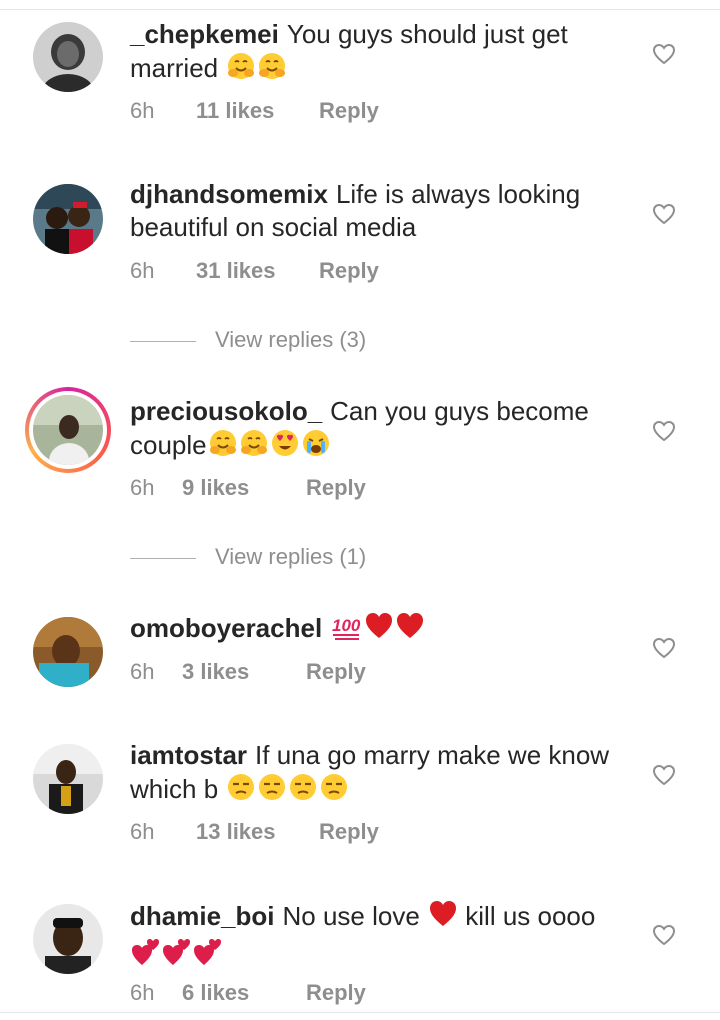 The image size is (720, 1020). I want to click on comment-likes: 9 likes, so click(244, 488).